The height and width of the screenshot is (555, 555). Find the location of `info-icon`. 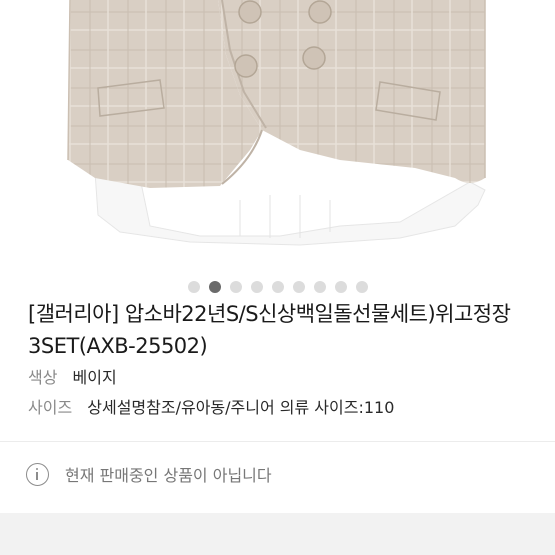

info-icon is located at coordinates (37, 474).